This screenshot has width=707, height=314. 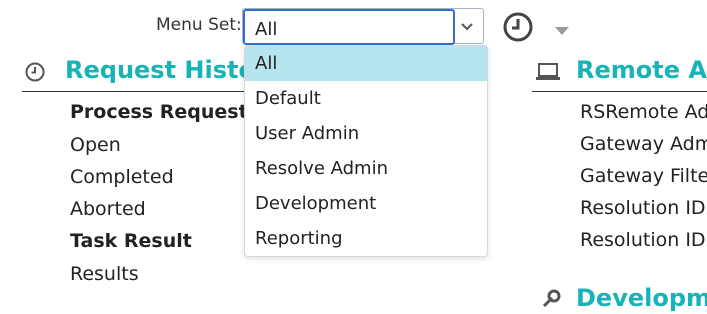 What do you see at coordinates (366, 133) in the screenshot?
I see `dropdown-option-user-admin: User Admin` at bounding box center [366, 133].